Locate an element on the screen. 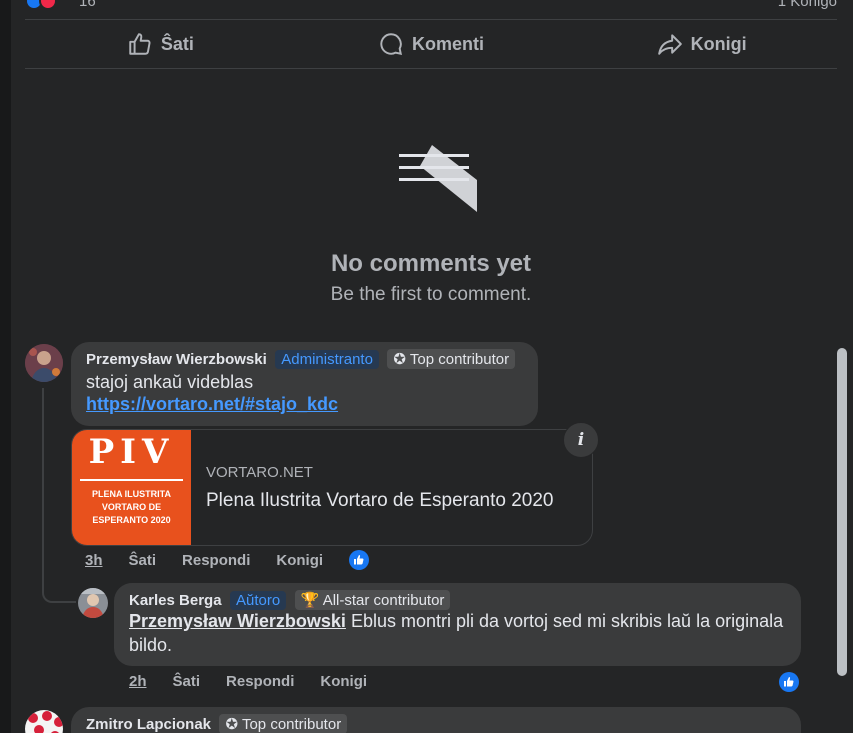  scrollbar-thumb is located at coordinates (842, 512).